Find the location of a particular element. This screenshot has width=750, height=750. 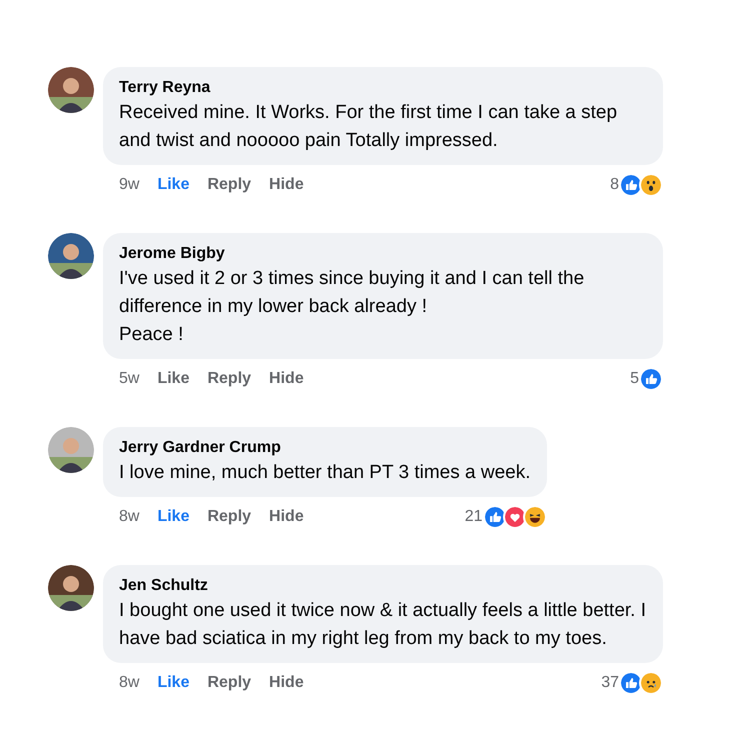

reaction-count: 8 is located at coordinates (614, 185).